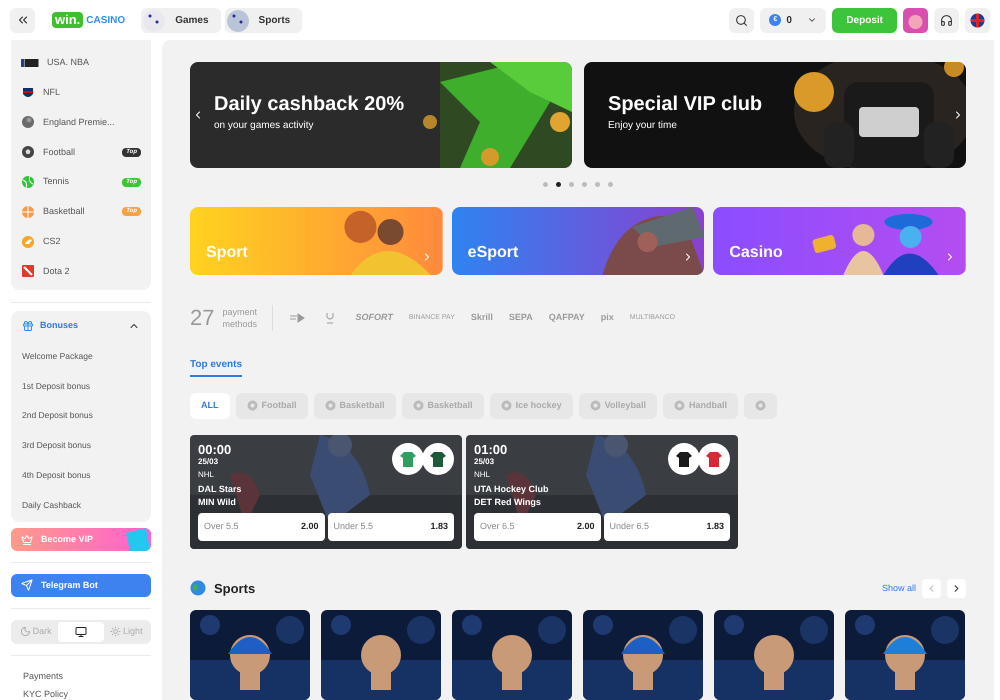  Describe the element at coordinates (235, 589) in the screenshot. I see `section-title: Sports` at that location.